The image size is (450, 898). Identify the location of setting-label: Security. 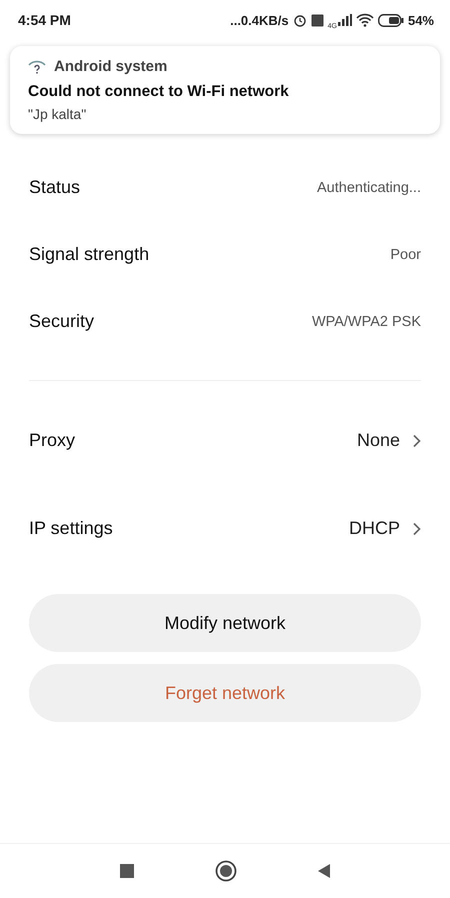
(62, 321).